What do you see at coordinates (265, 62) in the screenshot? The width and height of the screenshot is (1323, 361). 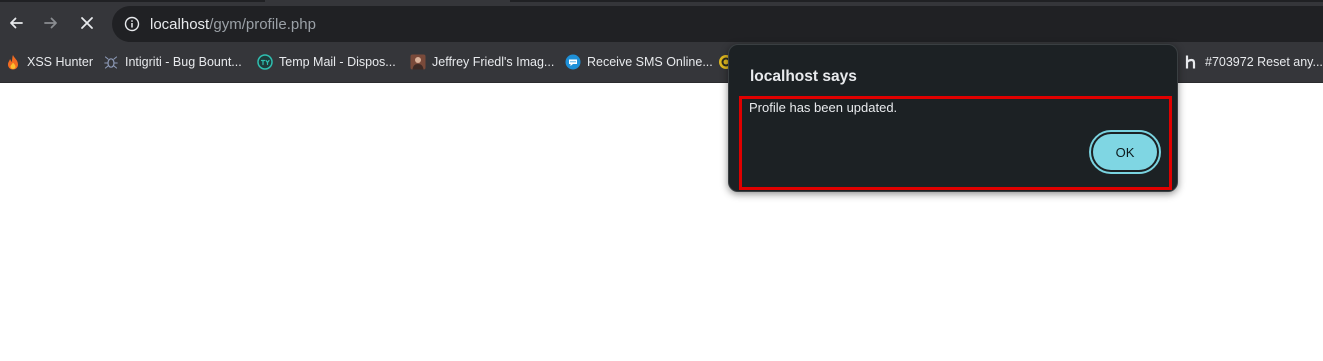 I see `temp-mail-icon` at bounding box center [265, 62].